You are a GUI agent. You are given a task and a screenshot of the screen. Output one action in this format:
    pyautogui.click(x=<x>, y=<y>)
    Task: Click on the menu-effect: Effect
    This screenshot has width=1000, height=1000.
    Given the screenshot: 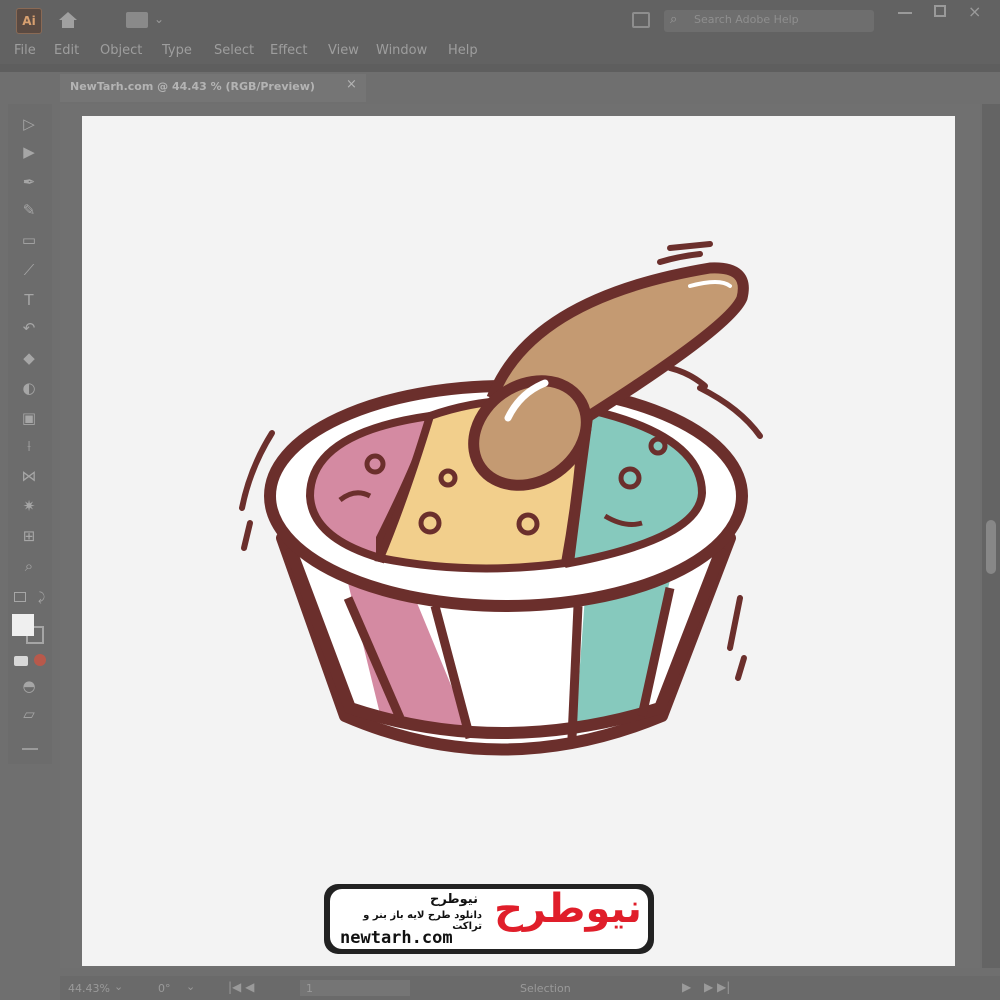 What is the action you would take?
    pyautogui.click(x=288, y=50)
    